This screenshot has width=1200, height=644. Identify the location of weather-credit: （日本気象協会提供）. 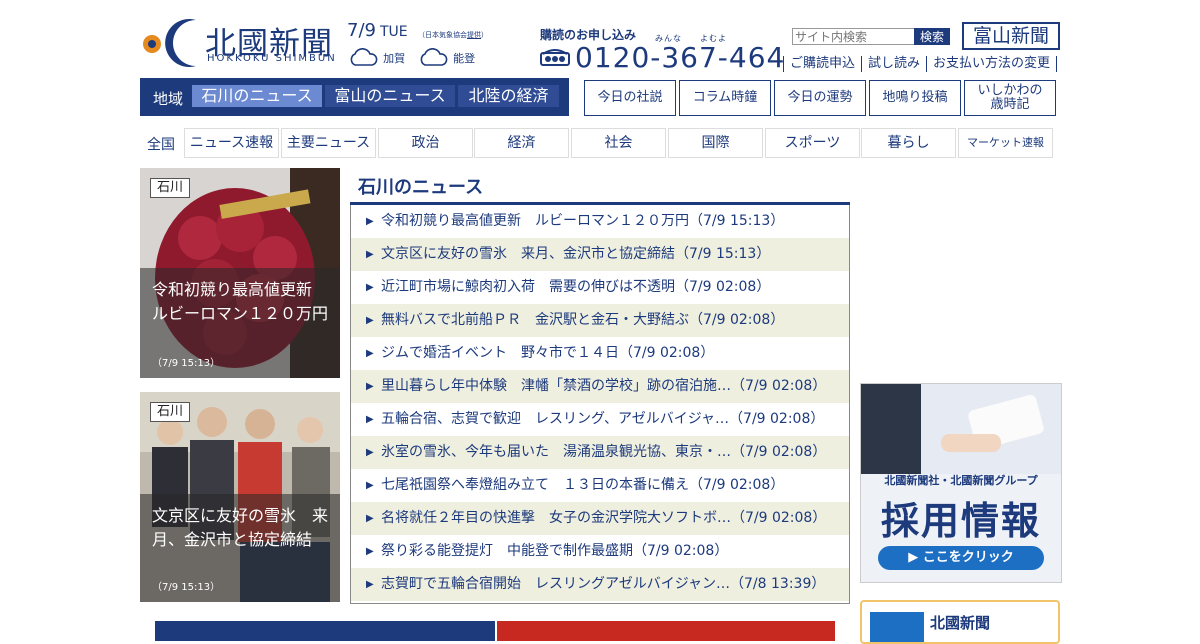
(453, 35).